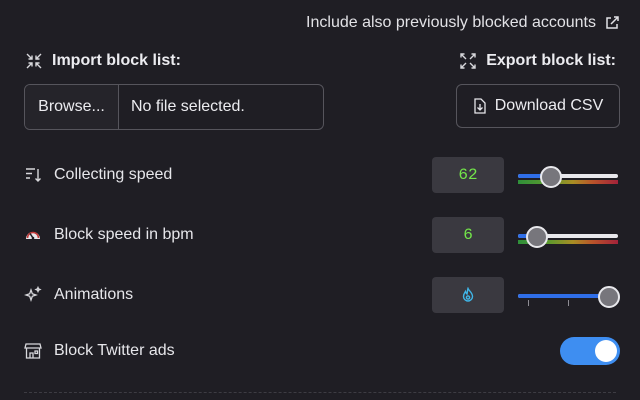  What do you see at coordinates (468, 235) in the screenshot?
I see `block-speed-value: 6` at bounding box center [468, 235].